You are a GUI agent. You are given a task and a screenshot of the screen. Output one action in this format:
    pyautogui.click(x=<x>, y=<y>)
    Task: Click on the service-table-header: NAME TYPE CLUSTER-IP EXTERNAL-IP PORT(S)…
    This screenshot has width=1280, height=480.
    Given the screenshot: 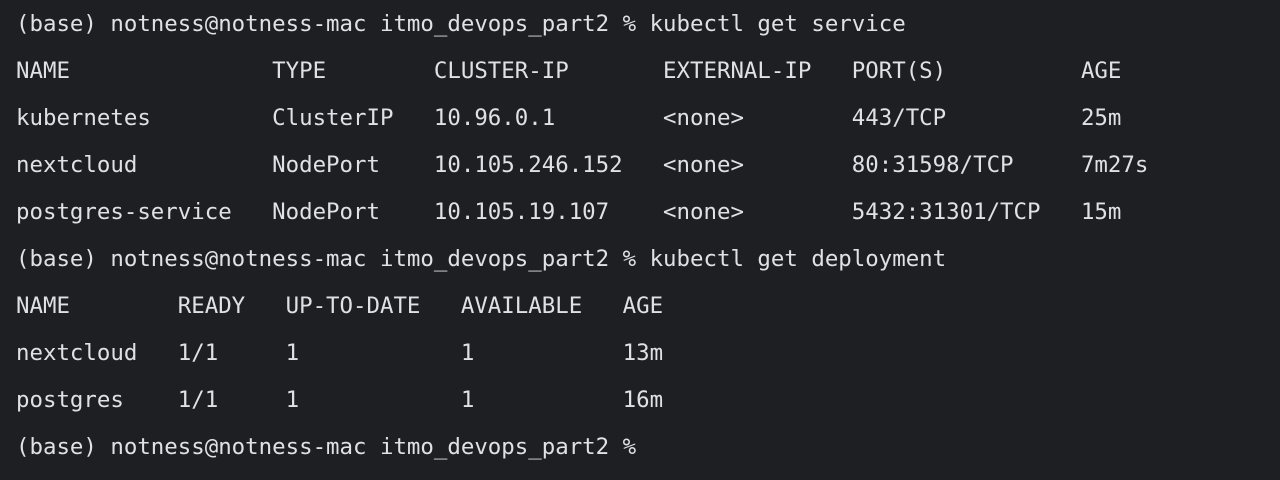 What is the action you would take?
    pyautogui.click(x=569, y=71)
    